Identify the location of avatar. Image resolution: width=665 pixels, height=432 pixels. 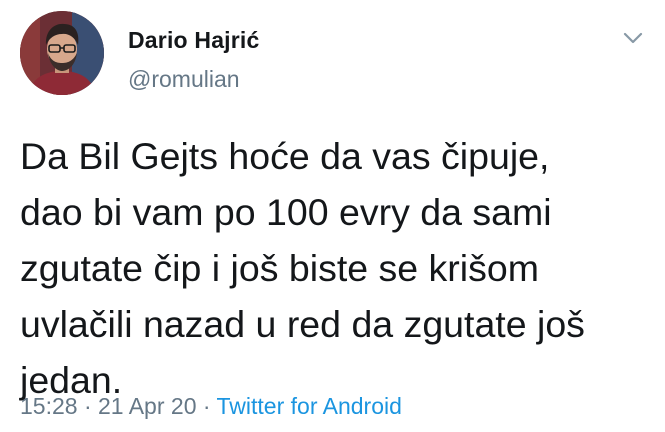
(62, 53).